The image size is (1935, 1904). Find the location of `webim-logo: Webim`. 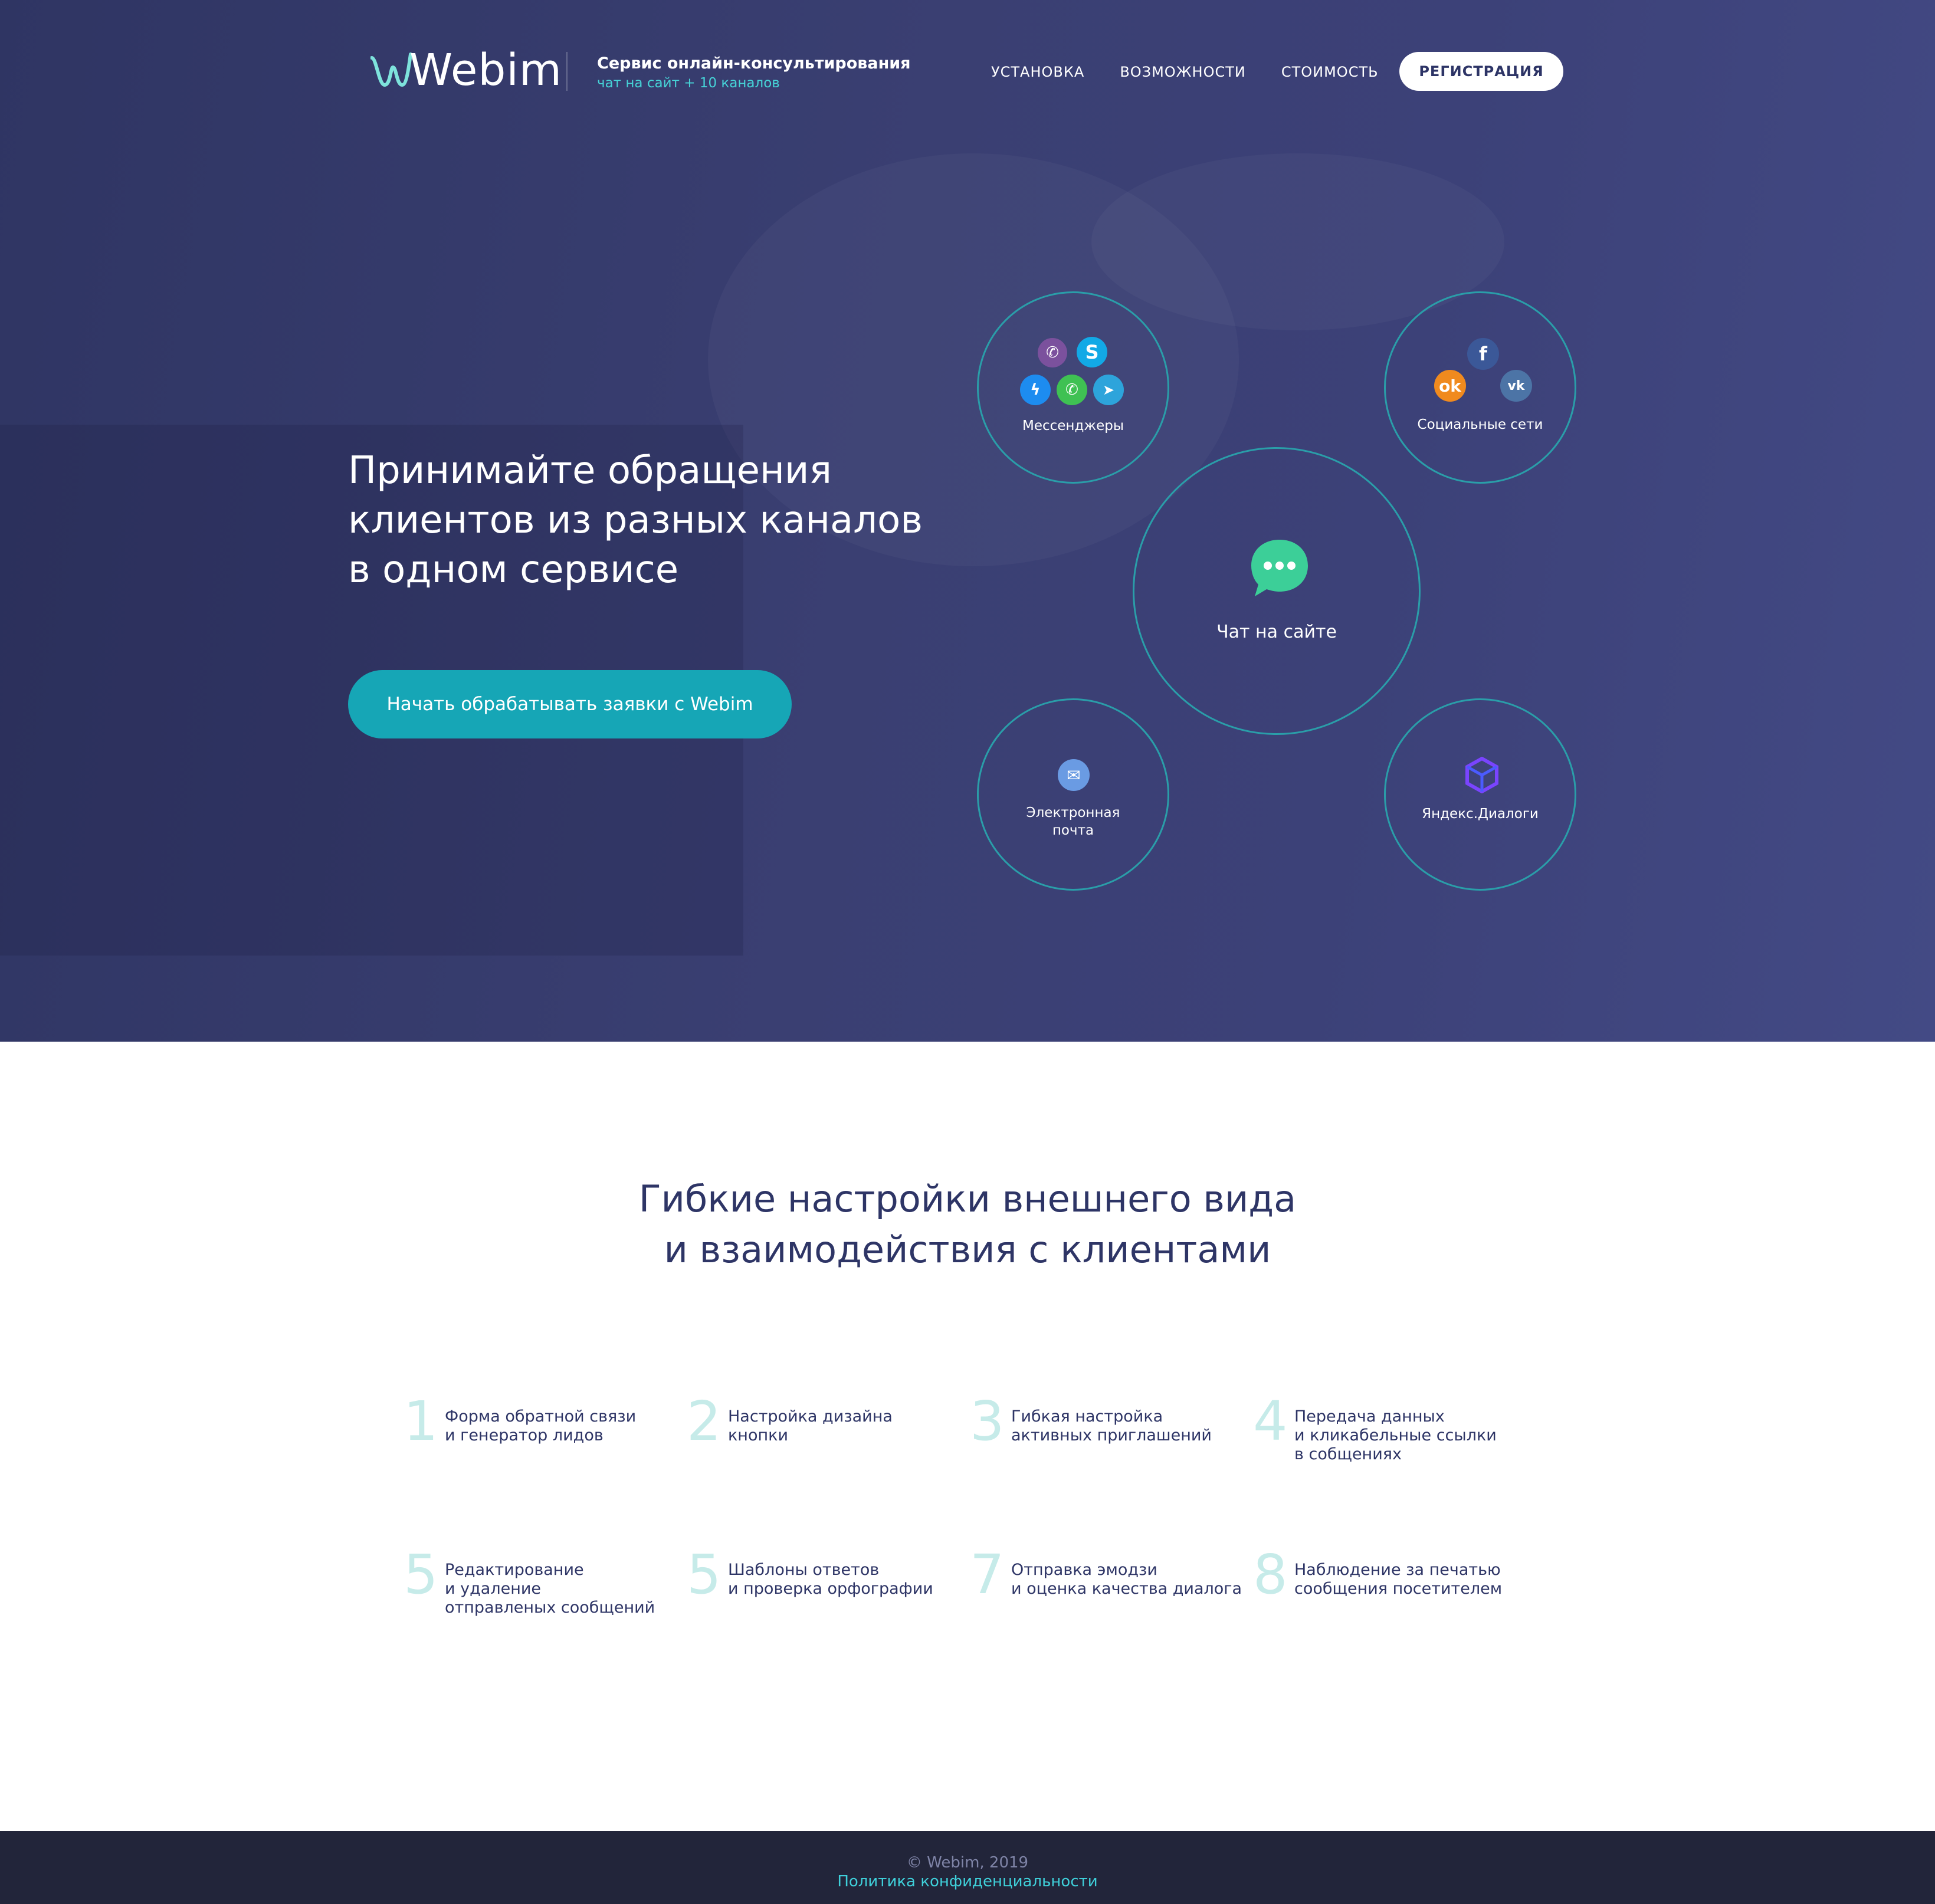

webim-logo: Webim is located at coordinates (466, 70).